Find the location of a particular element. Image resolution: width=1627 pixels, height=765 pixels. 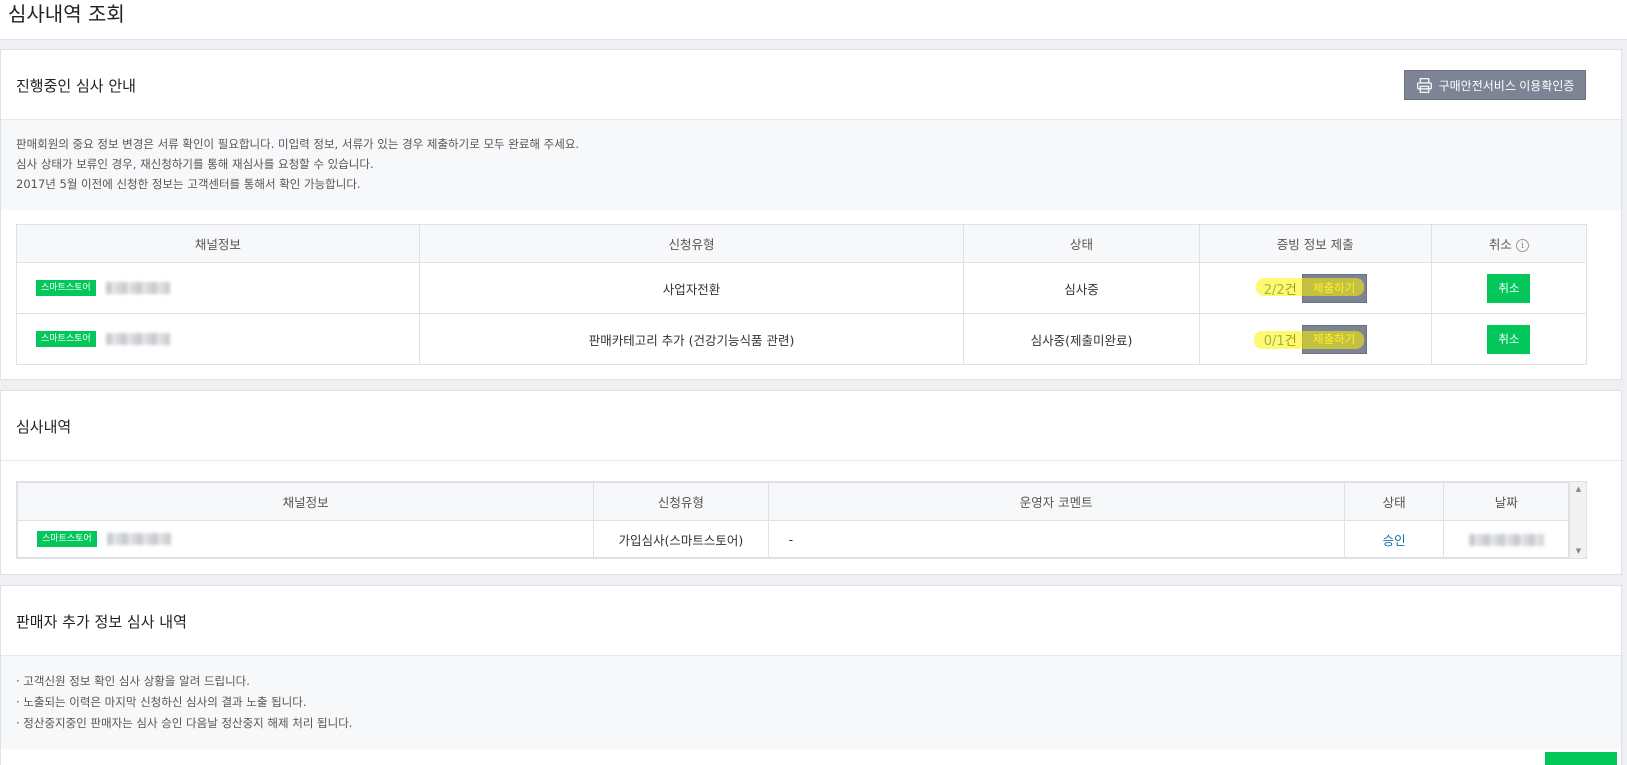

col-date: 날짜 is located at coordinates (1506, 501).